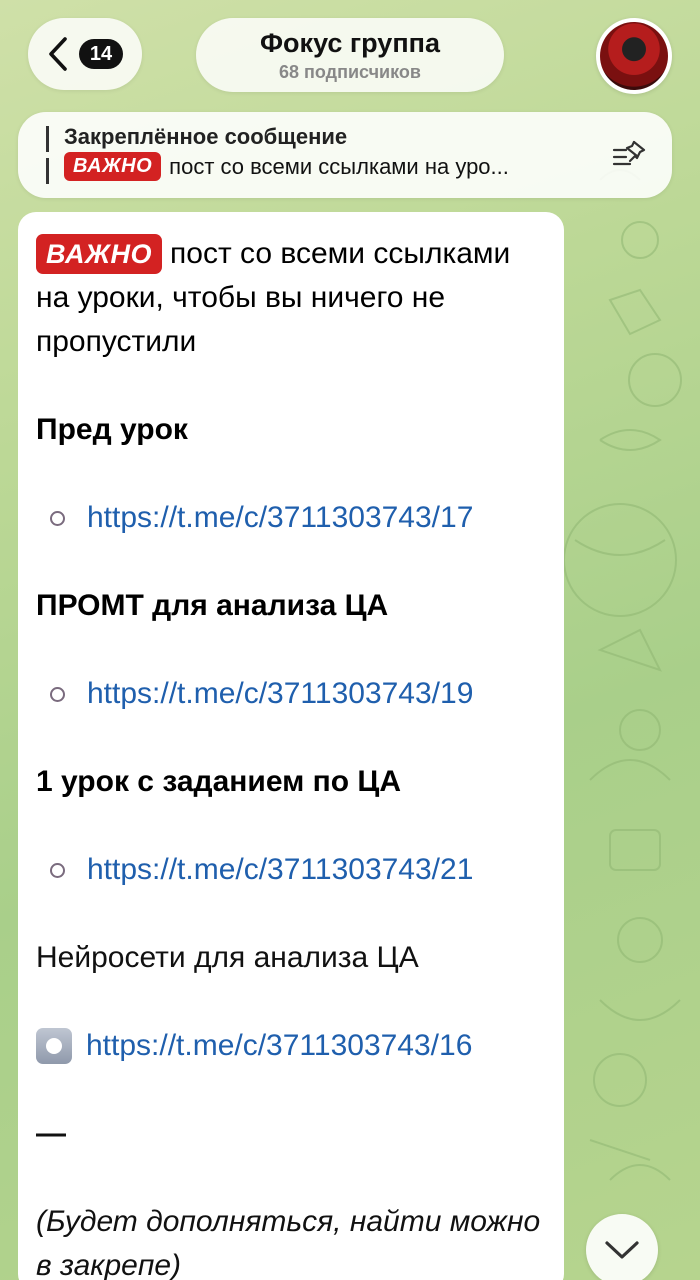 This screenshot has width=700, height=1280. Describe the element at coordinates (279, 1046) in the screenshot. I see `lesson-link: https://t.me/c/3711303743/16` at that location.